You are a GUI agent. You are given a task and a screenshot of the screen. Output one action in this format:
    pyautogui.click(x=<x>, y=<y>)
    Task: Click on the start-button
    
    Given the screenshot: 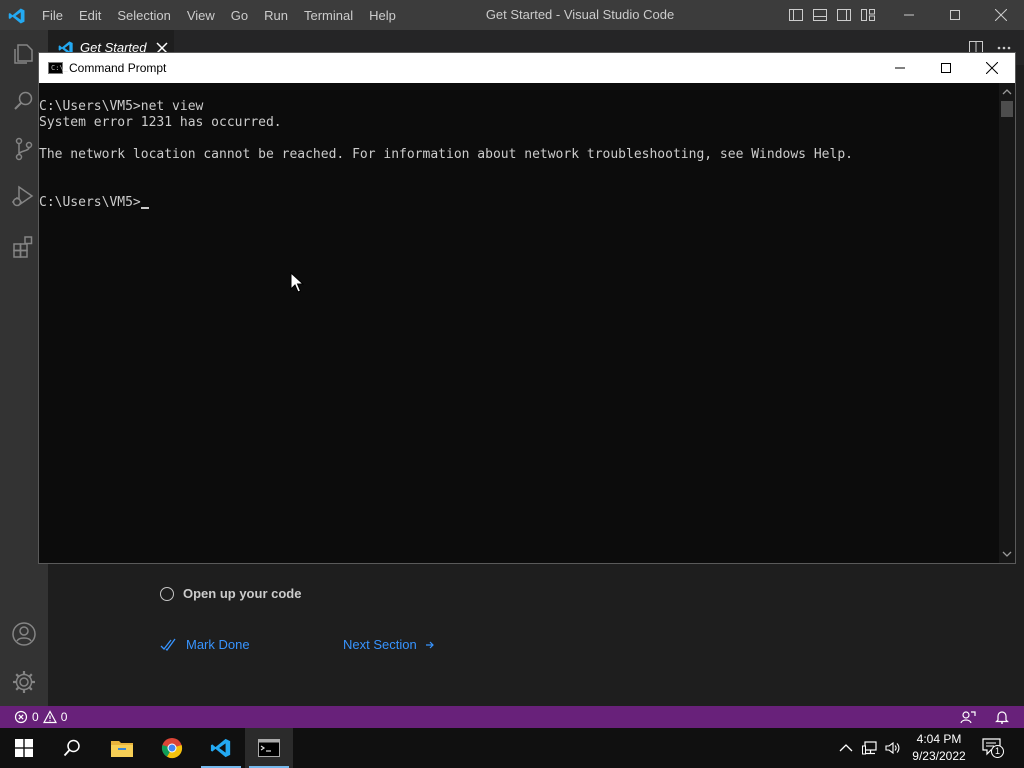 What is the action you would take?
    pyautogui.click(x=24, y=748)
    